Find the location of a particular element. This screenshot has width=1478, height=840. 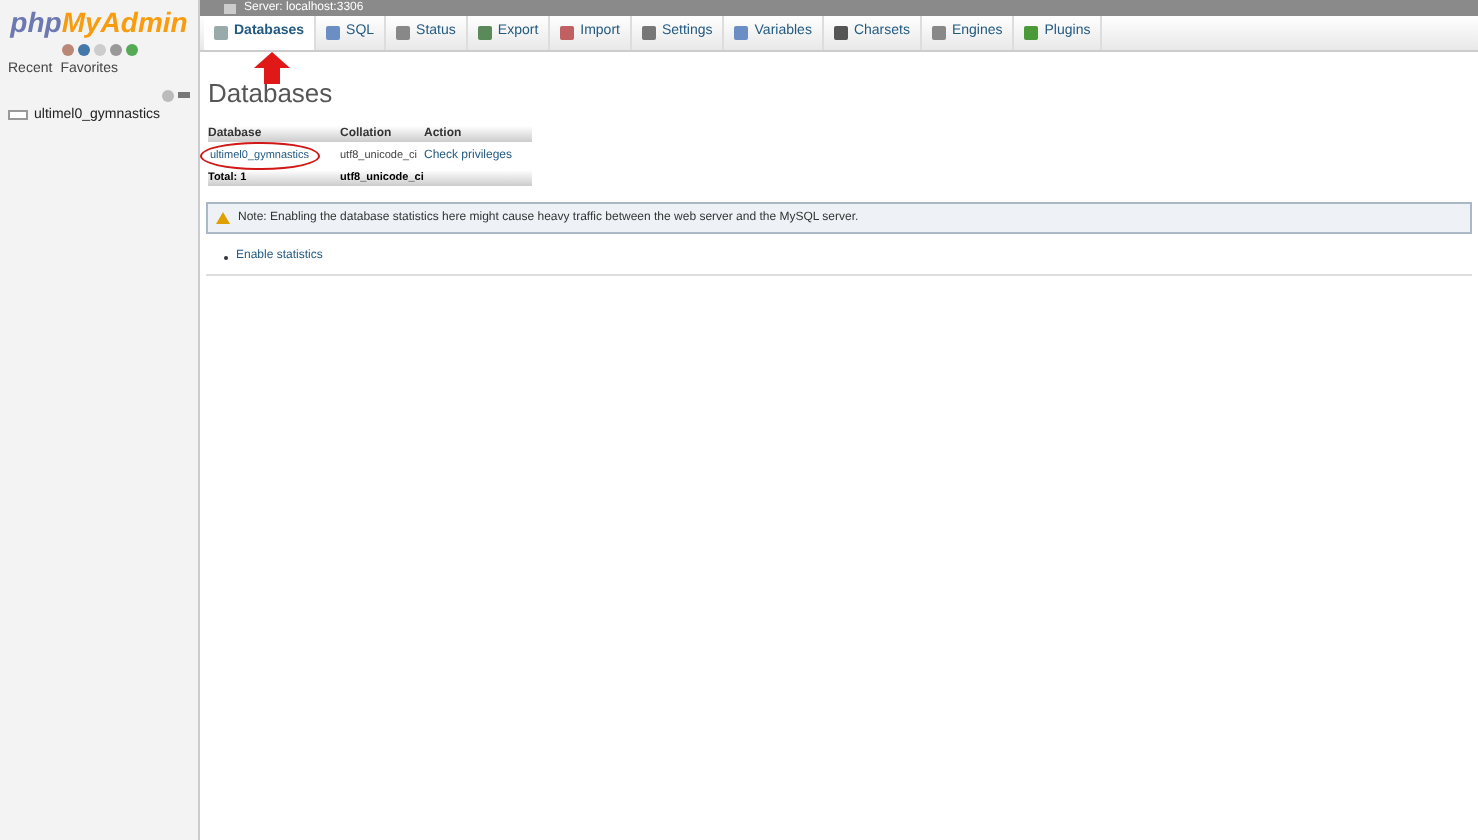

arrow-icon is located at coordinates (272, 68).